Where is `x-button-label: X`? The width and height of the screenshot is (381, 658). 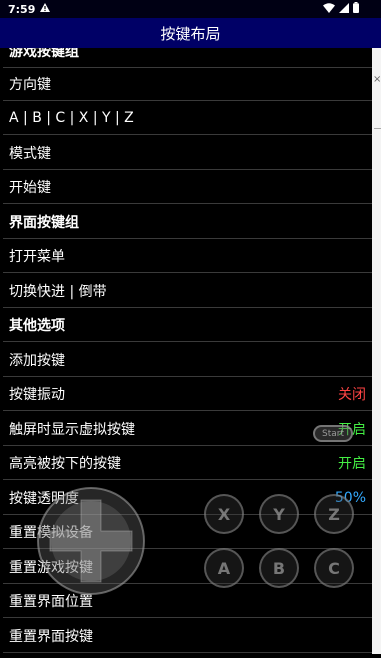 x-button-label: X is located at coordinates (224, 514).